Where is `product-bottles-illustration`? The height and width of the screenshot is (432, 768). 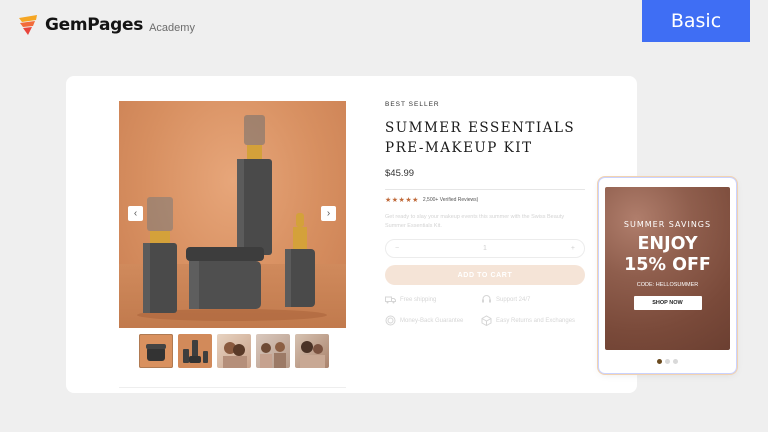
product-bottles-illustration is located at coordinates (232, 218).